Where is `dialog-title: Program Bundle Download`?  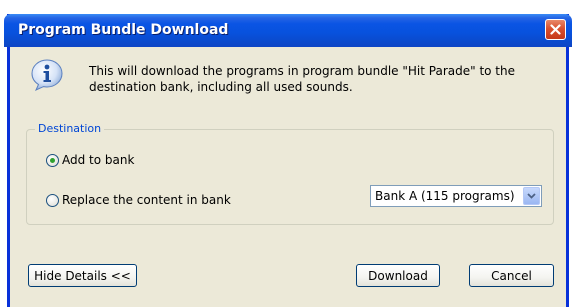 dialog-title: Program Bundle Download is located at coordinates (123, 30).